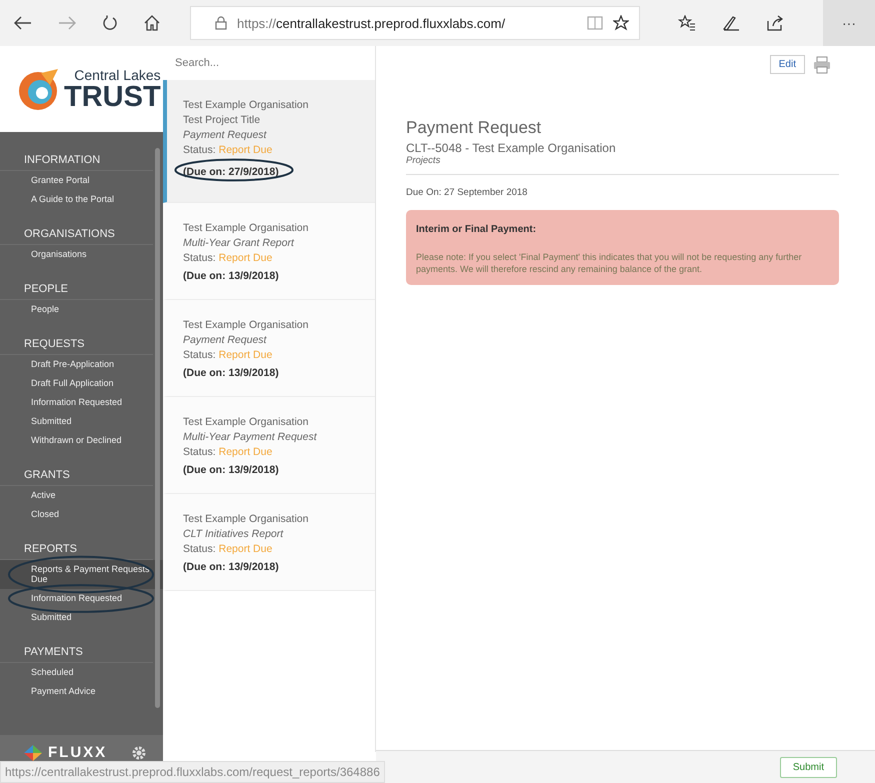 Image resolution: width=875 pixels, height=783 pixels. I want to click on print-icon, so click(822, 65).